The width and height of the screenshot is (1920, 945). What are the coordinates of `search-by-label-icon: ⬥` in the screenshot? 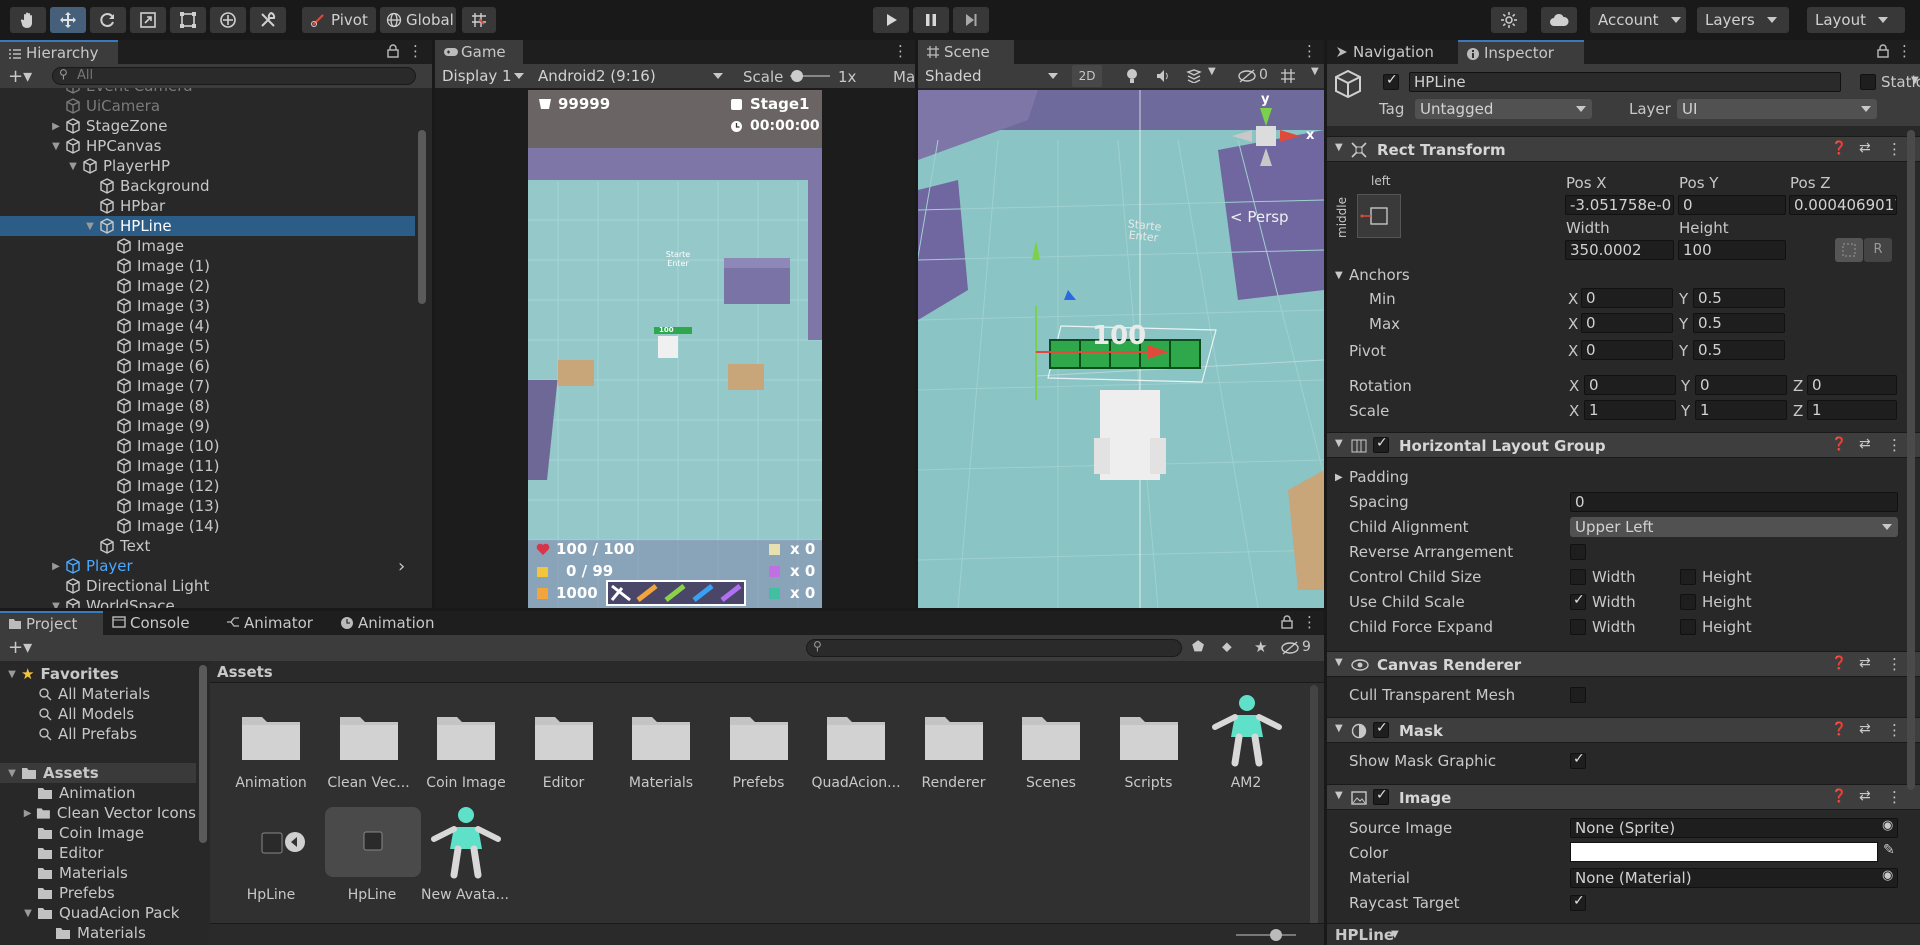 It's located at (1227, 647).